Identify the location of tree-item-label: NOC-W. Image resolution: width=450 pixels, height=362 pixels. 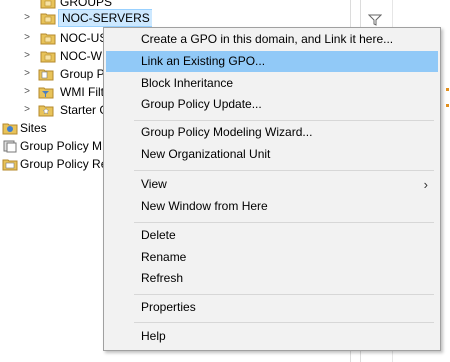
(81, 56).